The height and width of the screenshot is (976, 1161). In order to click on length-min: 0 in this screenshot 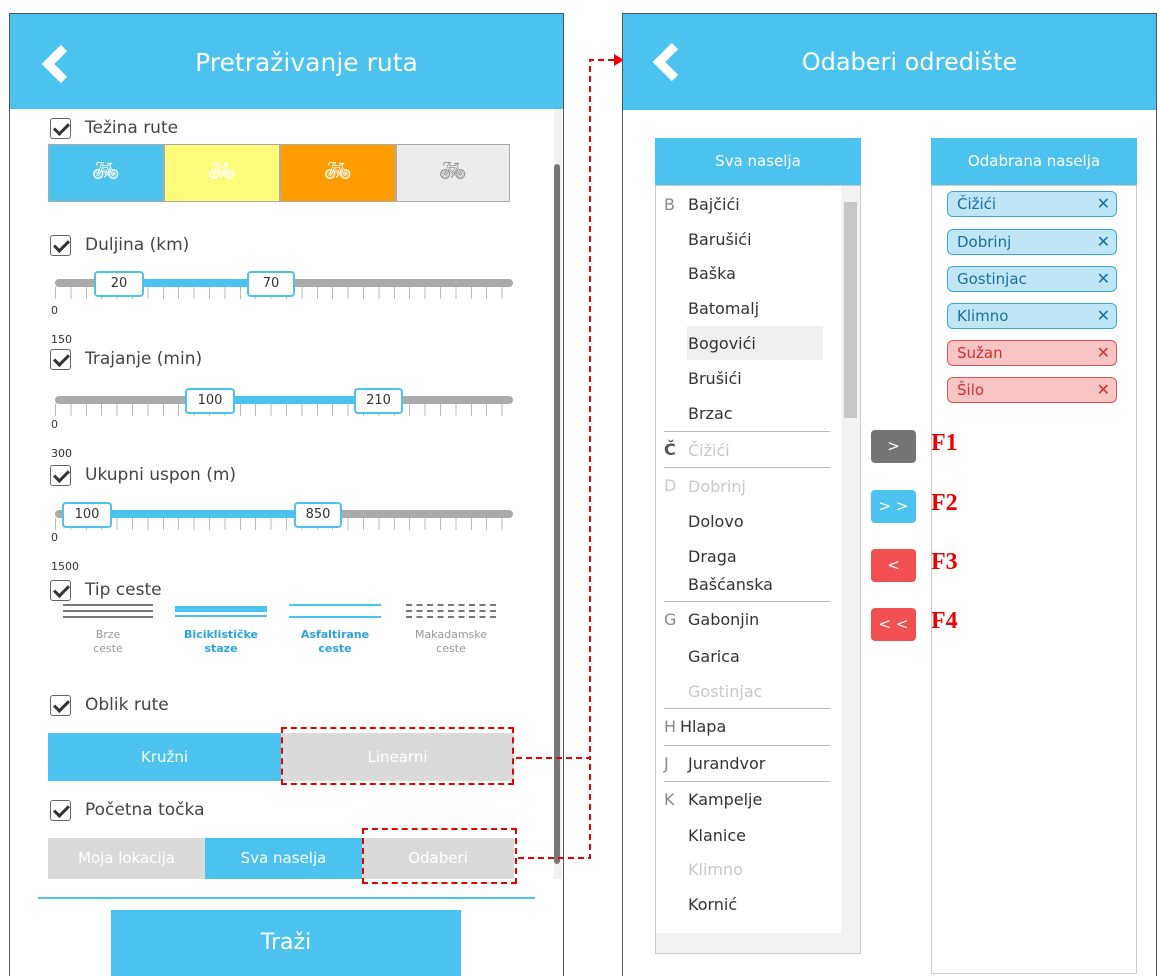, I will do `click(54, 310)`.